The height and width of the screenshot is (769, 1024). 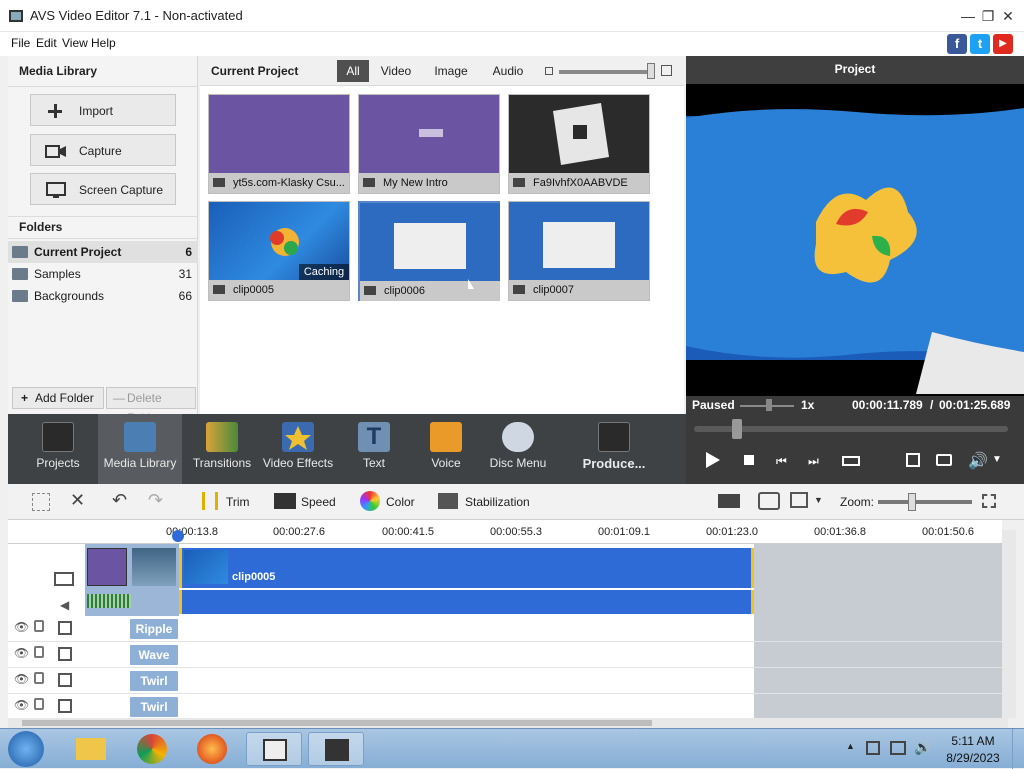 What do you see at coordinates (154, 629) in the screenshot?
I see `effect-clip-ripple: Ripple` at bounding box center [154, 629].